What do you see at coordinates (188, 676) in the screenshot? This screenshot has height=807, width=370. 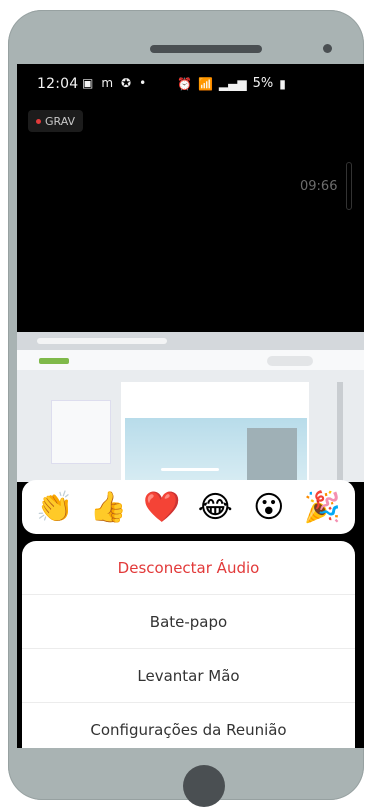 I see `raise-hand-button: Levantar Mão` at bounding box center [188, 676].